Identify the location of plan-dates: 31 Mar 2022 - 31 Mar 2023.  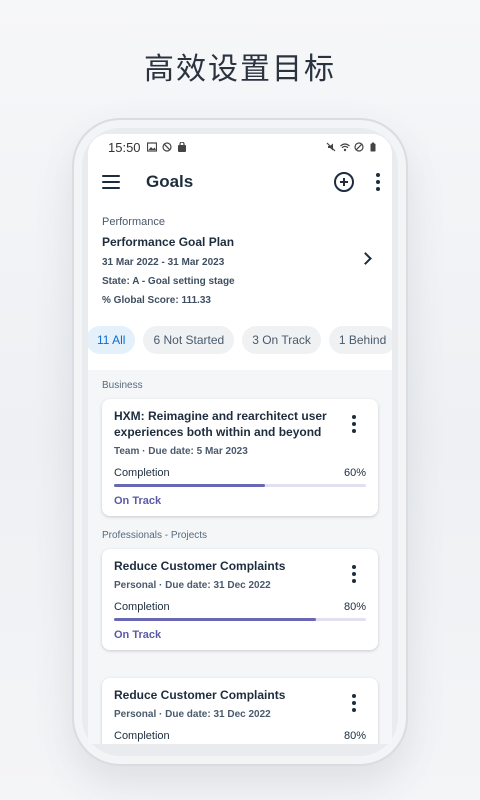
(163, 262).